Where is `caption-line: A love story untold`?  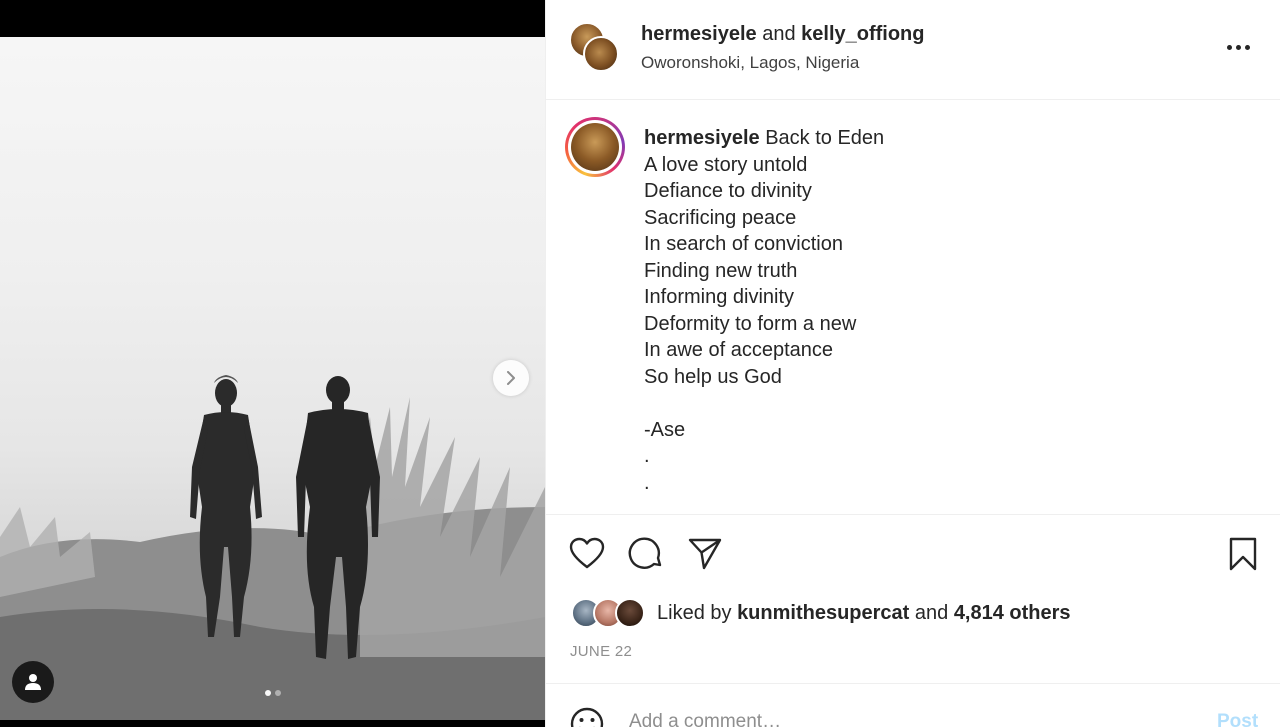
caption-line: A love story untold is located at coordinates (726, 164).